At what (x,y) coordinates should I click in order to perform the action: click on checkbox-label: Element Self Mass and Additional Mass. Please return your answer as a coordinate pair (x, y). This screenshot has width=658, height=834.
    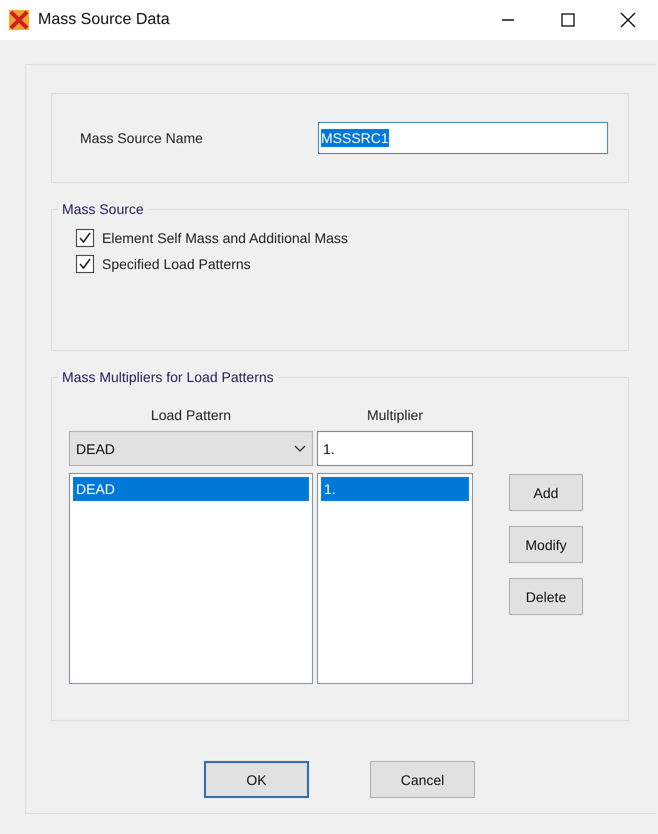
    Looking at the image, I should click on (225, 238).